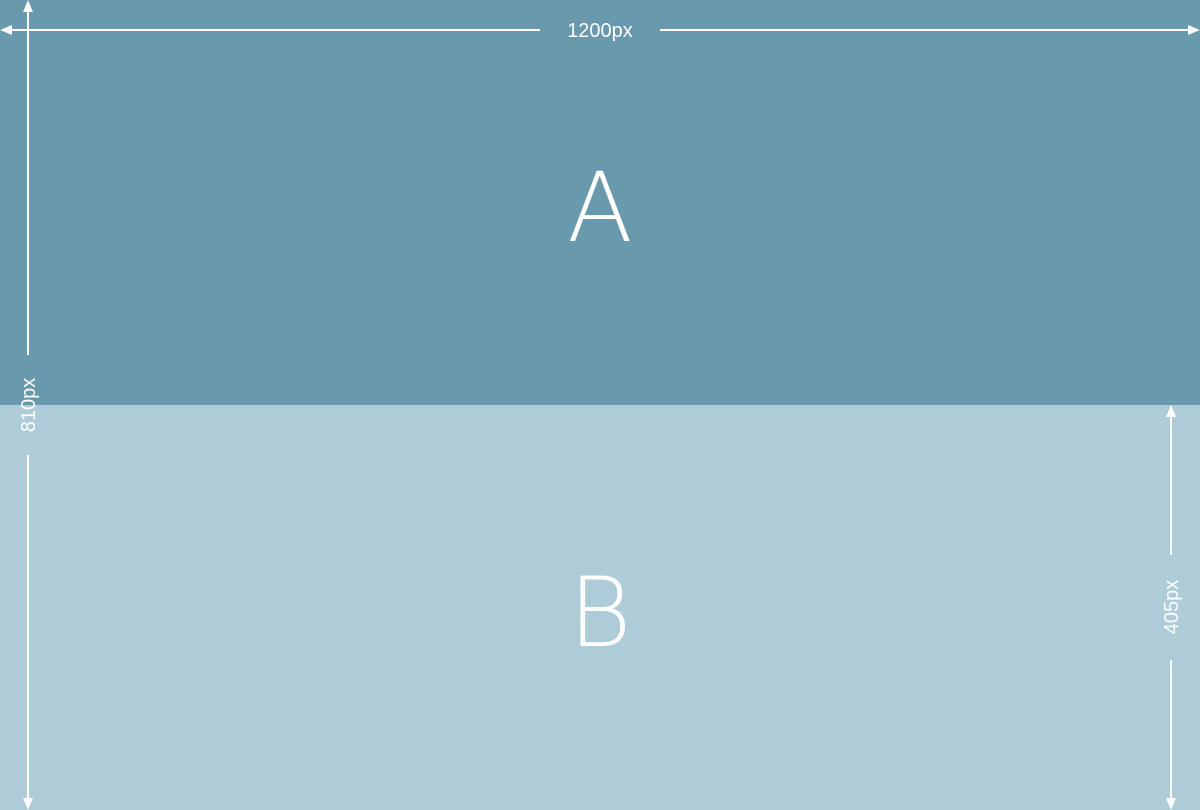  Describe the element at coordinates (29, 405) in the screenshot. I see `height-label: 810px` at that location.